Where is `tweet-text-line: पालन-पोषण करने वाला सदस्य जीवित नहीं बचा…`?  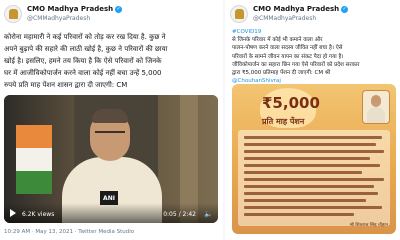
tweet-text-line: पालन-पोषण करने वाला सदस्य जीवित नहीं बचा… is located at coordinates (287, 48).